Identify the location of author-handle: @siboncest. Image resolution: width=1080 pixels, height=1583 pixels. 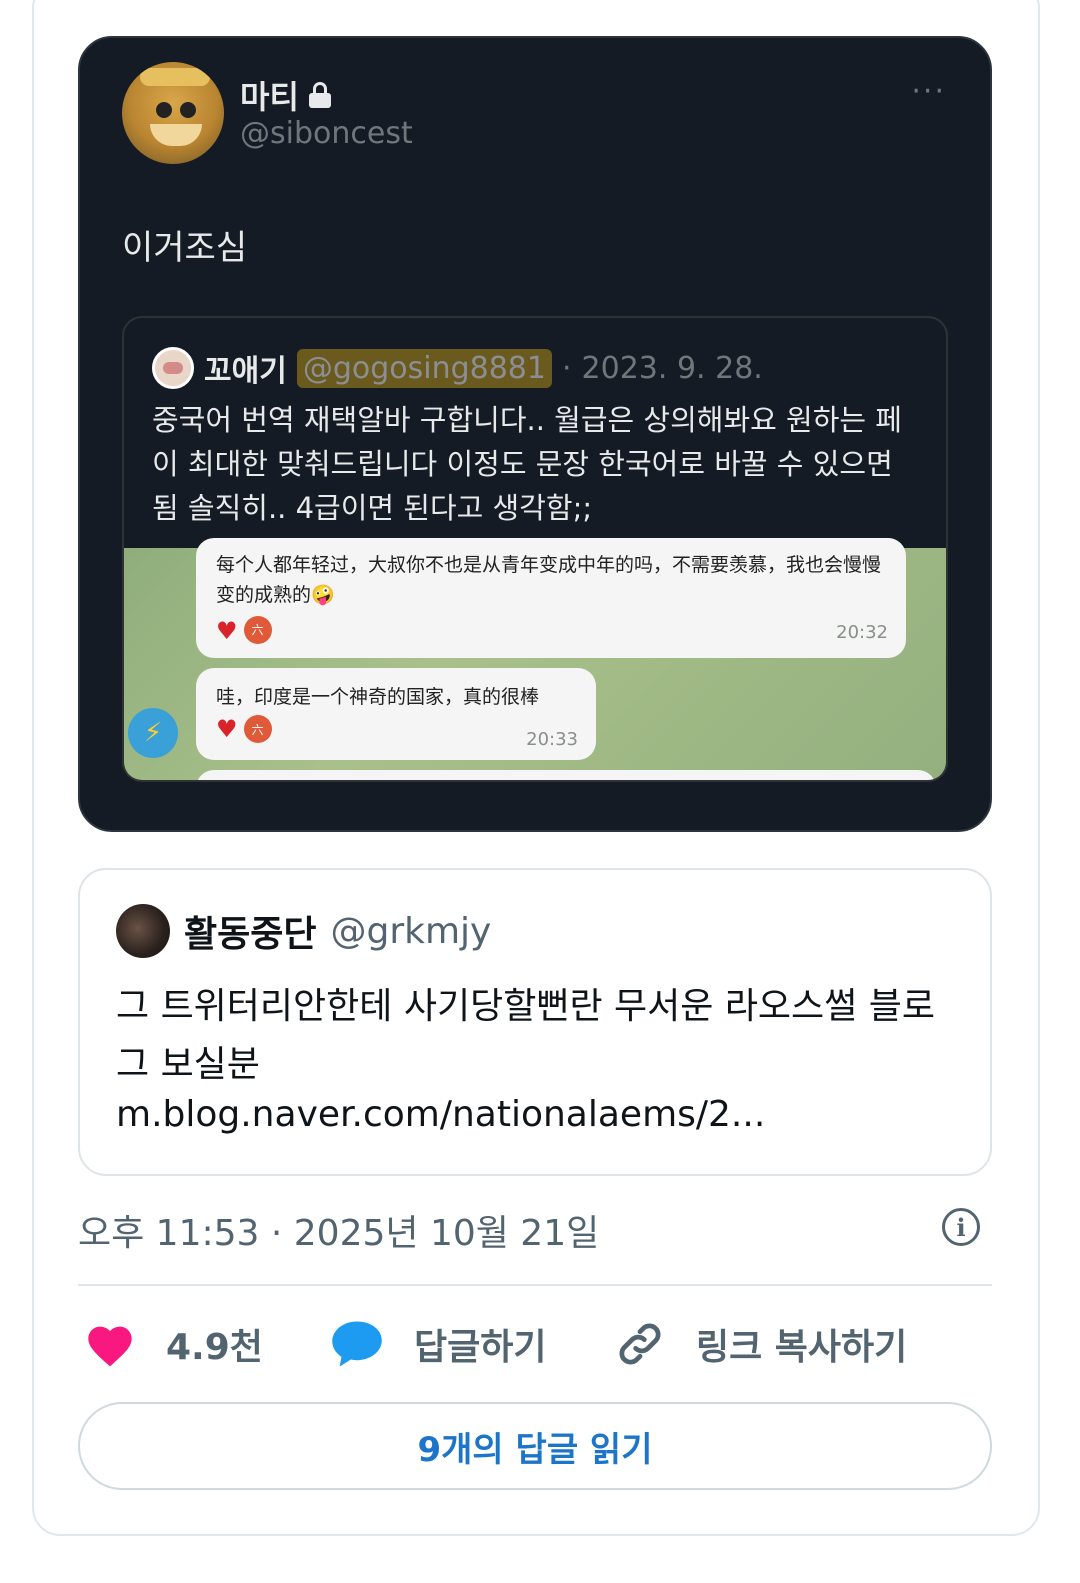
(326, 133).